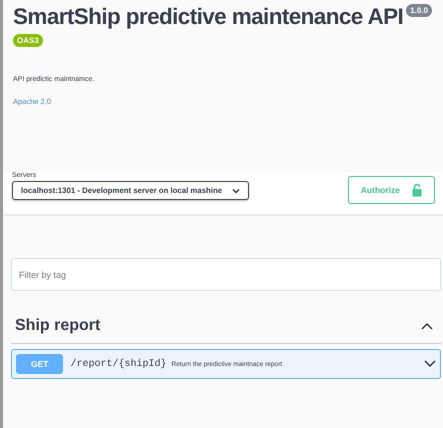  I want to click on api-title: SmartShip predictive maintenance API, so click(208, 17).